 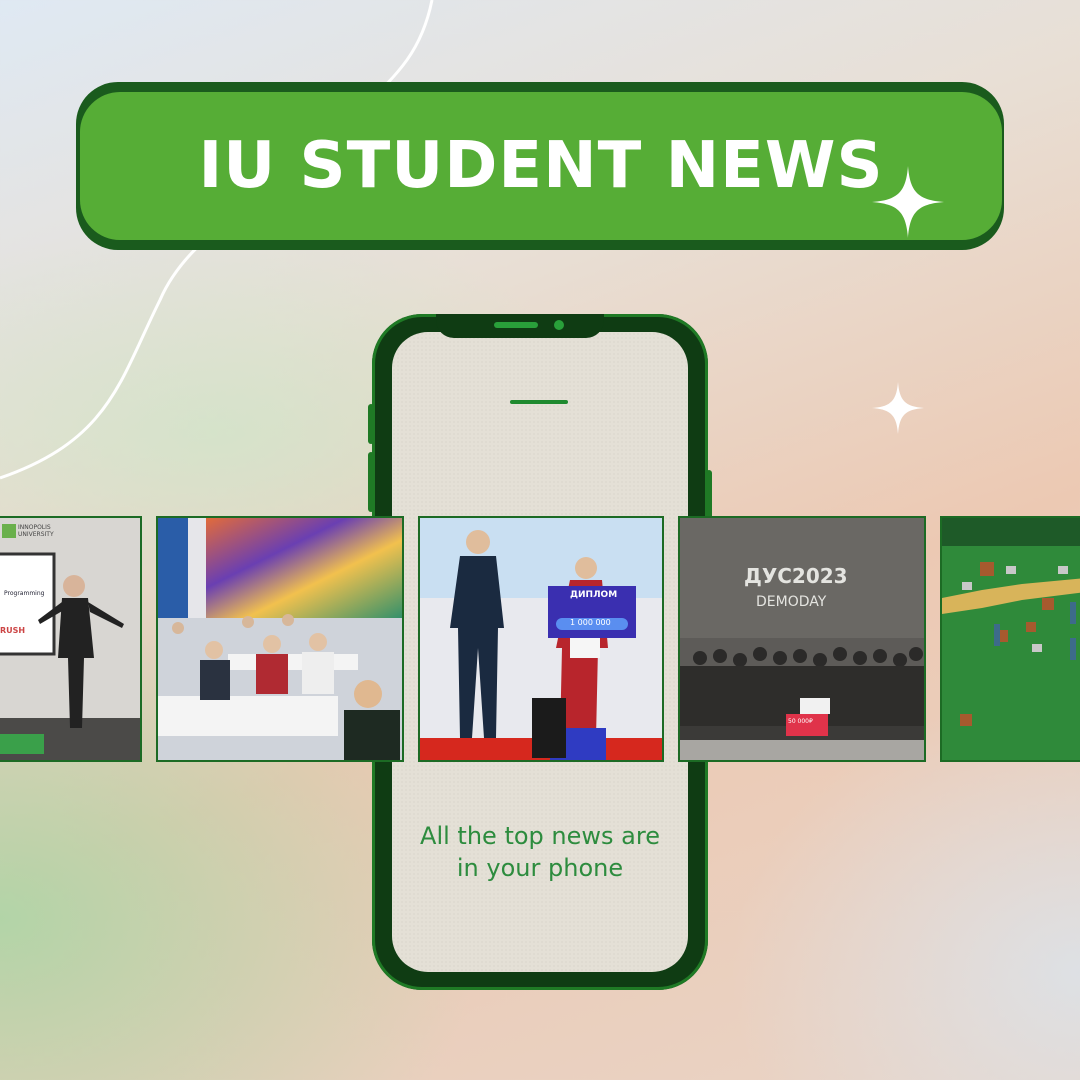 I want to click on award-photo, so click(x=541, y=639).